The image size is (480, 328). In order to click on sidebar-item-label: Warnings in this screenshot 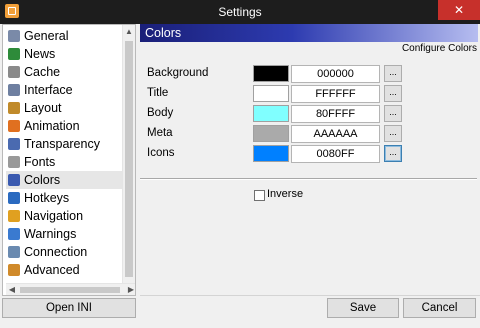, I will do `click(50, 234)`.